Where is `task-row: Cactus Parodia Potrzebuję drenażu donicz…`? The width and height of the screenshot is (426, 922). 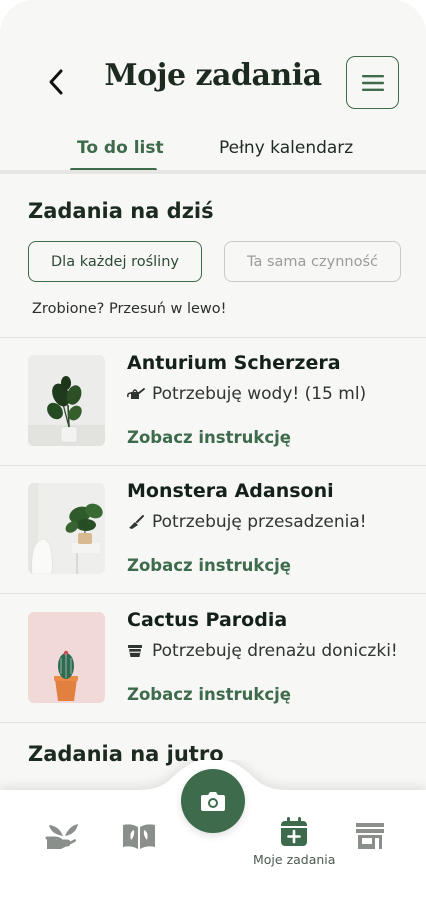
task-row: Cactus Parodia Potrzebuję drenażu donicz… is located at coordinates (213, 658).